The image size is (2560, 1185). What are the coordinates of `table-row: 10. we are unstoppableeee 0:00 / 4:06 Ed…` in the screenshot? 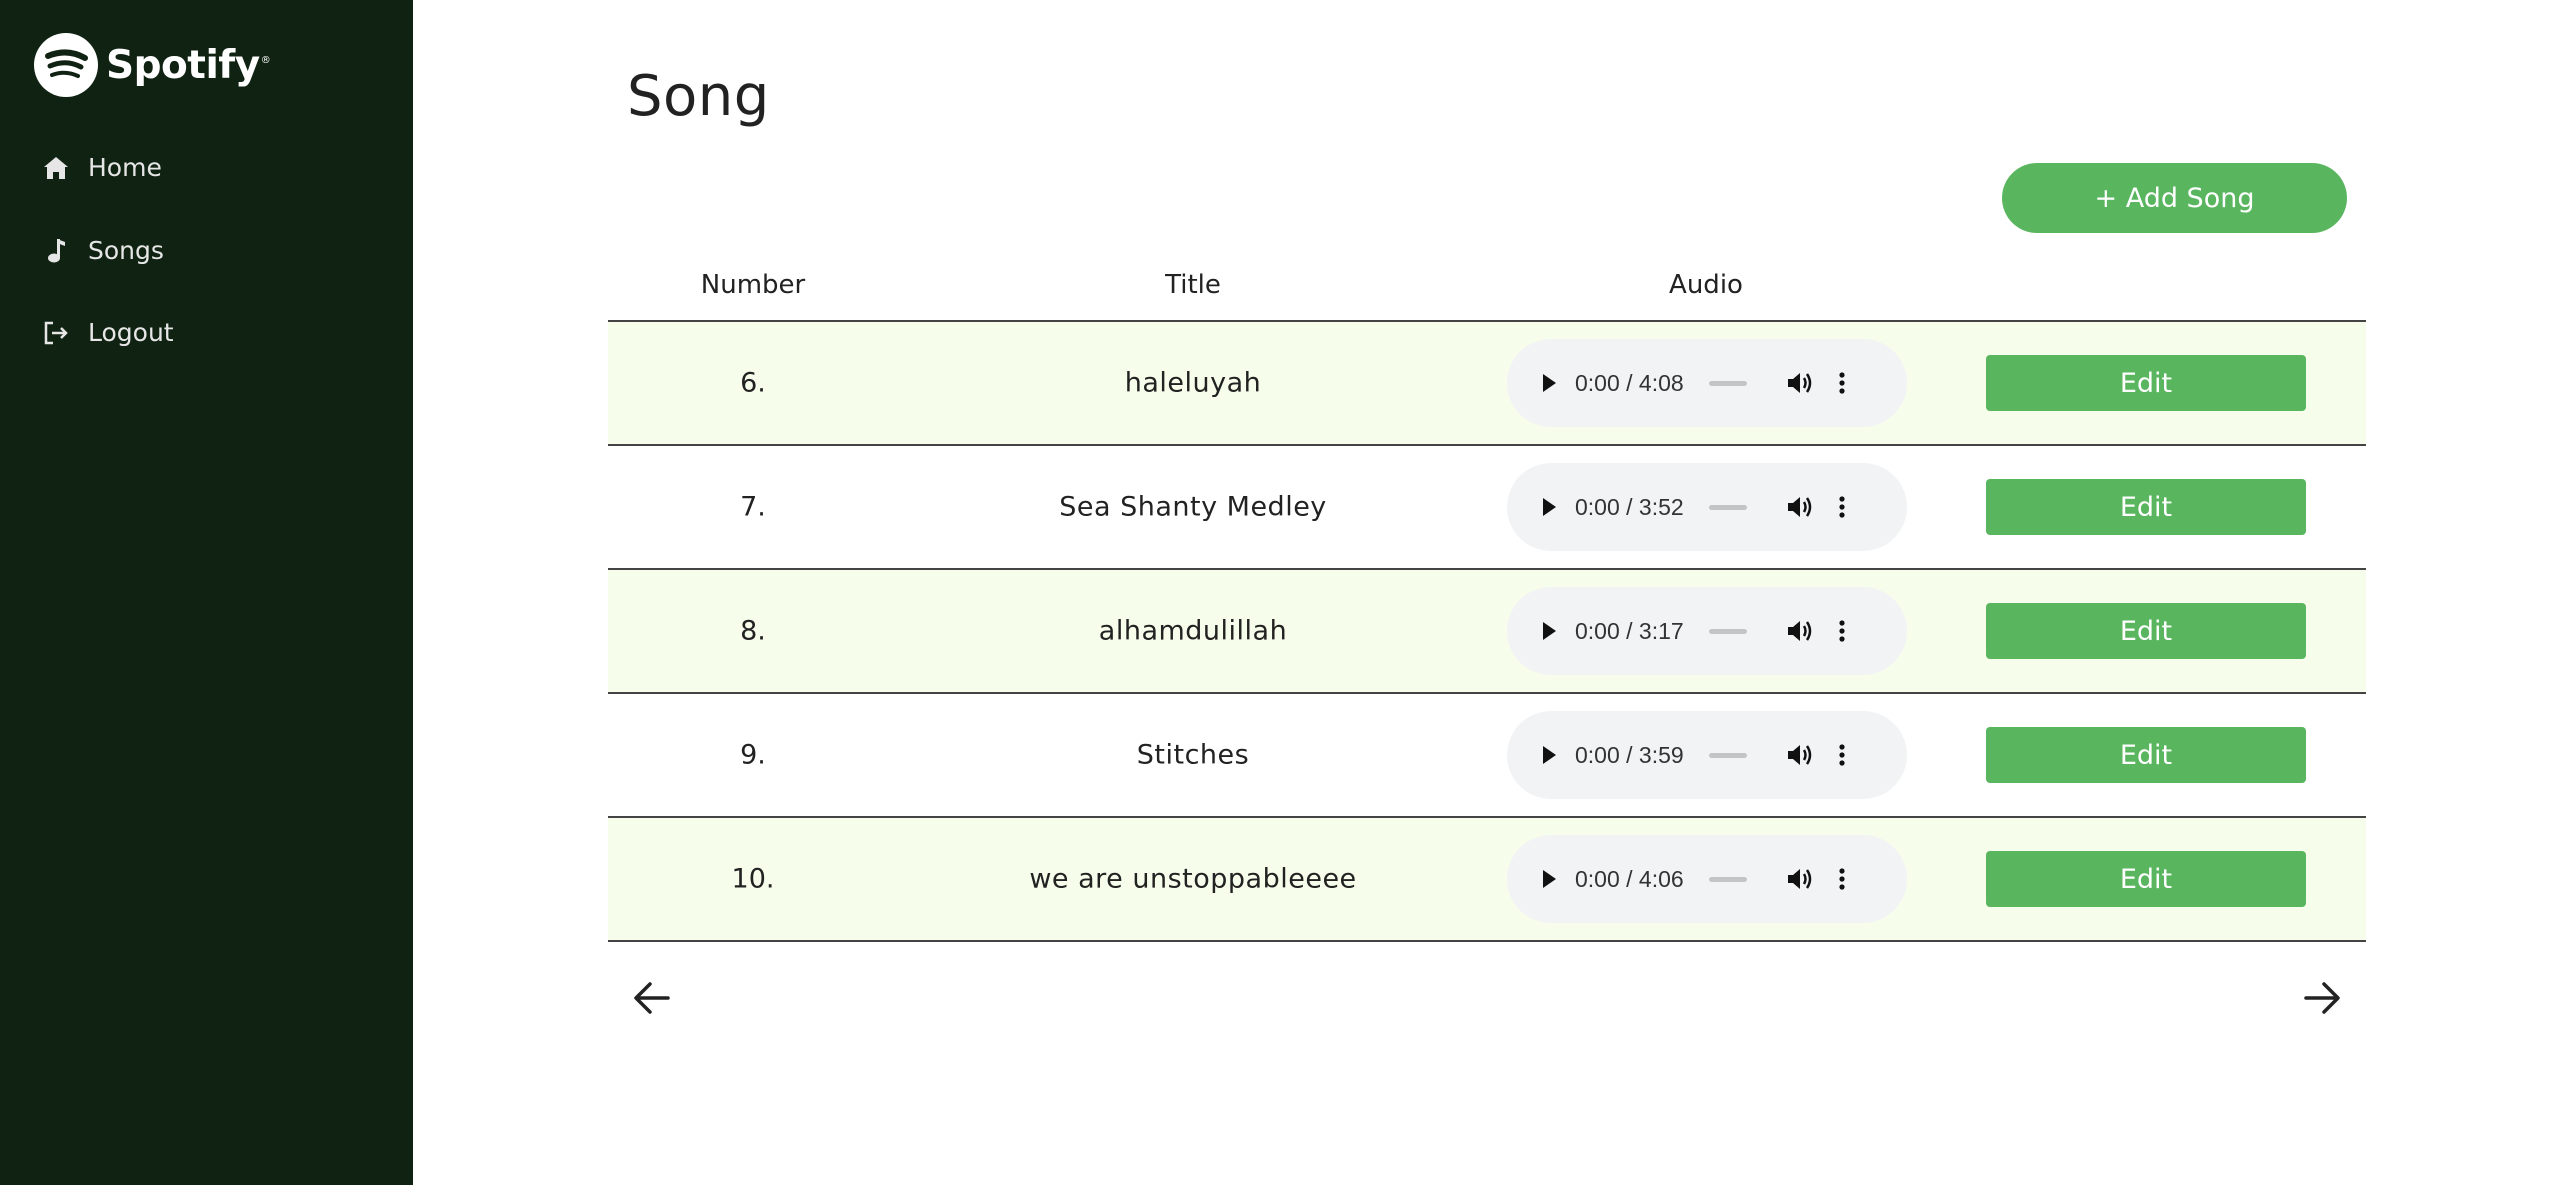 It's located at (1487, 880).